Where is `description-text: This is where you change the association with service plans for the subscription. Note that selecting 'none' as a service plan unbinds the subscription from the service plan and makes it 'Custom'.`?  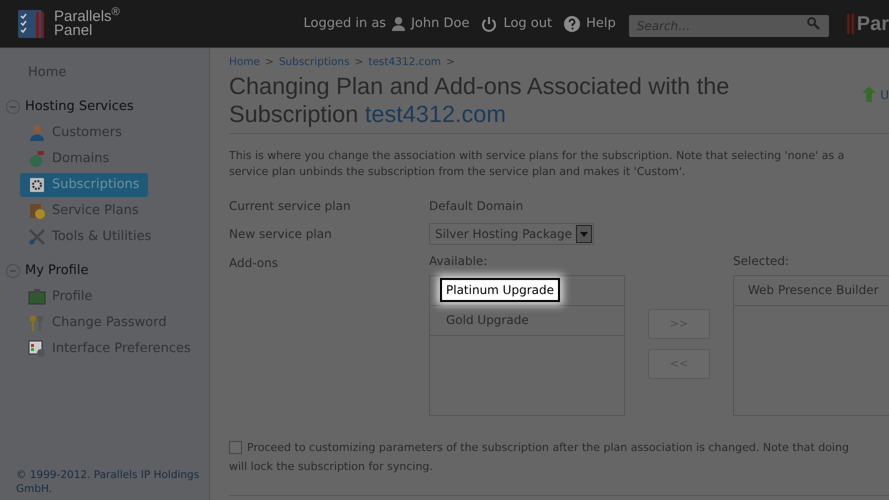
description-text: This is where you change the association with service plans for the subscription. Note that selecting 'none' as a service plan unbinds the subscription from the service plan and makes it 'Custom'. is located at coordinates (537, 164).